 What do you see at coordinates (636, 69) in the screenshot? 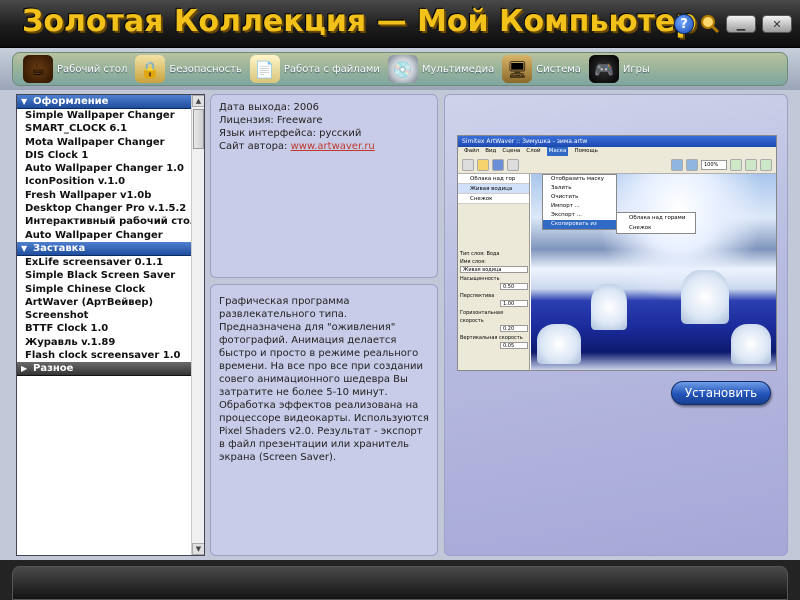
I see `tab-games-label: Игры` at bounding box center [636, 69].